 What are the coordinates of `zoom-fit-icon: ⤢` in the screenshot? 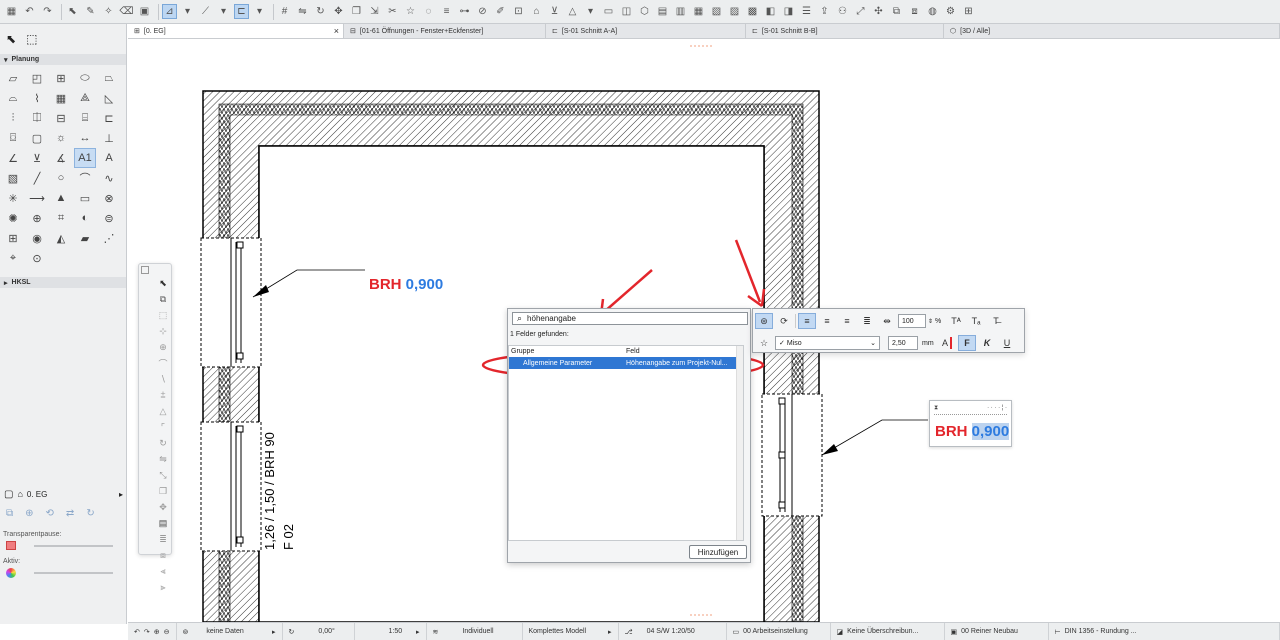 It's located at (860, 11).